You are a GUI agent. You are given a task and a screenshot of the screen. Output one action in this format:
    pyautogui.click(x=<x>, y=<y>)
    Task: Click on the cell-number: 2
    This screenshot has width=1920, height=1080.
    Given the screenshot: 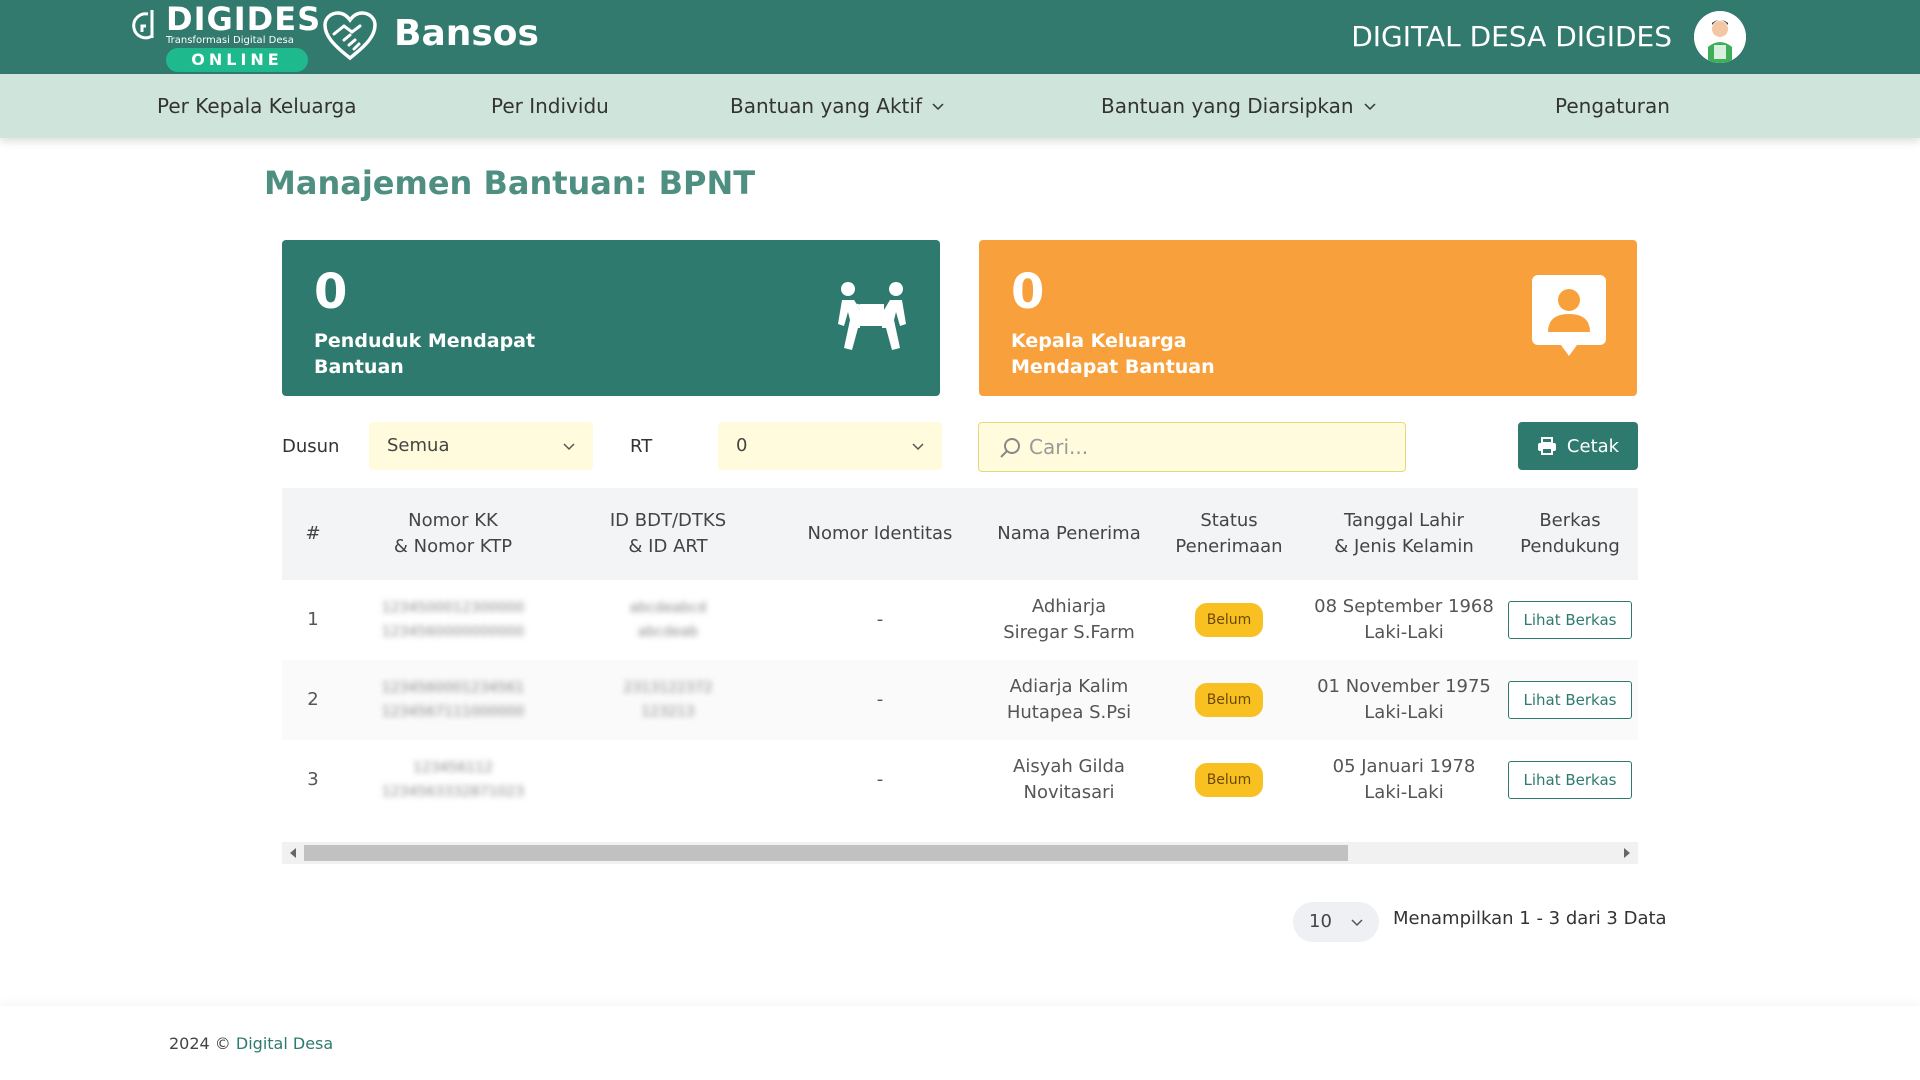 What is the action you would take?
    pyautogui.click(x=313, y=699)
    